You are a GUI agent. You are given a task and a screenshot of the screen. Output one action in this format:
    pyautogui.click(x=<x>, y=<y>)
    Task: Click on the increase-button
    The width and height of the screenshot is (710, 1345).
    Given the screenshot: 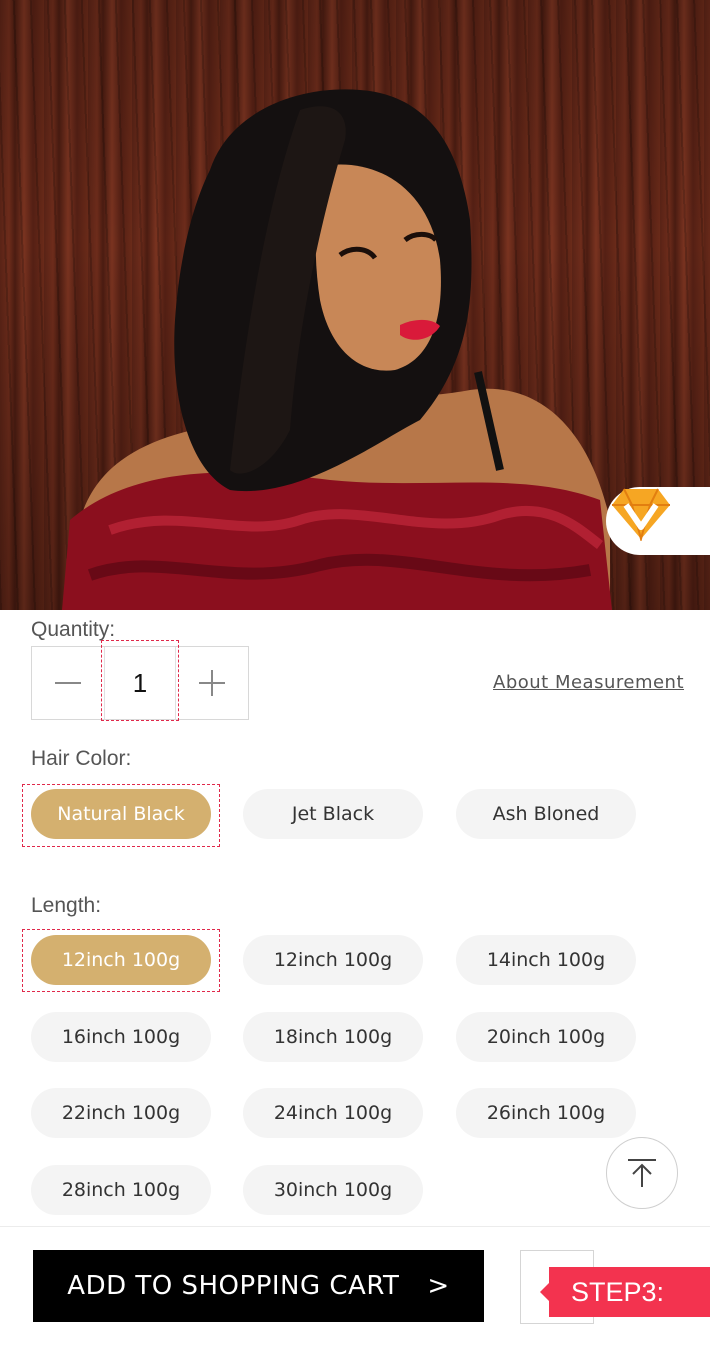 What is the action you would take?
    pyautogui.click(x=212, y=683)
    